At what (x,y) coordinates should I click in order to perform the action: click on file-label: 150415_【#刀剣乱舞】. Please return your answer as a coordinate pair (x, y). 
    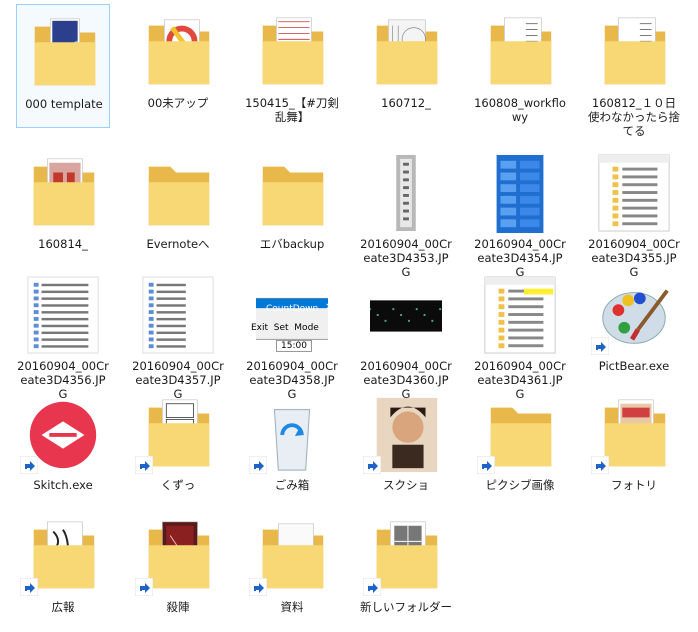
    Looking at the image, I should click on (292, 110).